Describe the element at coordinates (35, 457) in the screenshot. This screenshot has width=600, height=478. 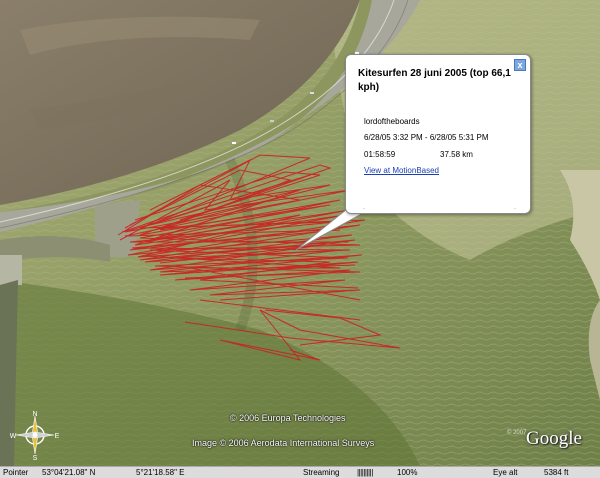
I see `compass-south: S` at that location.